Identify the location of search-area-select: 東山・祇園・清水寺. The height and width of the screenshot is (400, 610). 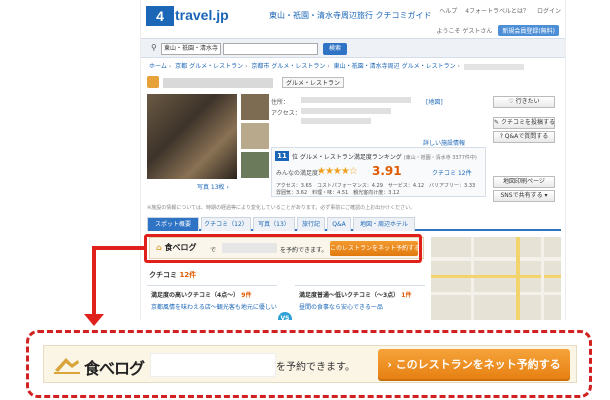
(191, 49).